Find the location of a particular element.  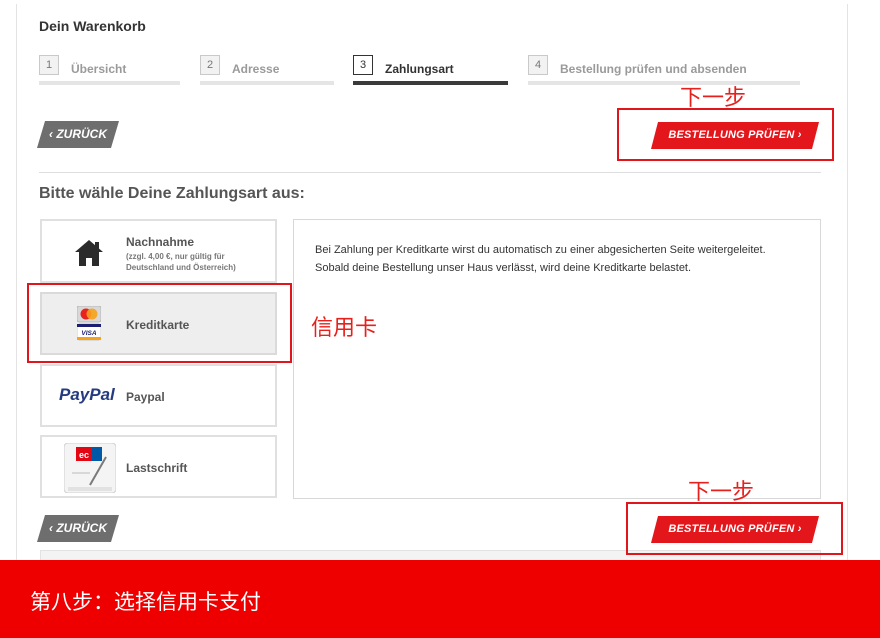

back-button-bottom: ‹ ZURÜCK is located at coordinates (78, 528).